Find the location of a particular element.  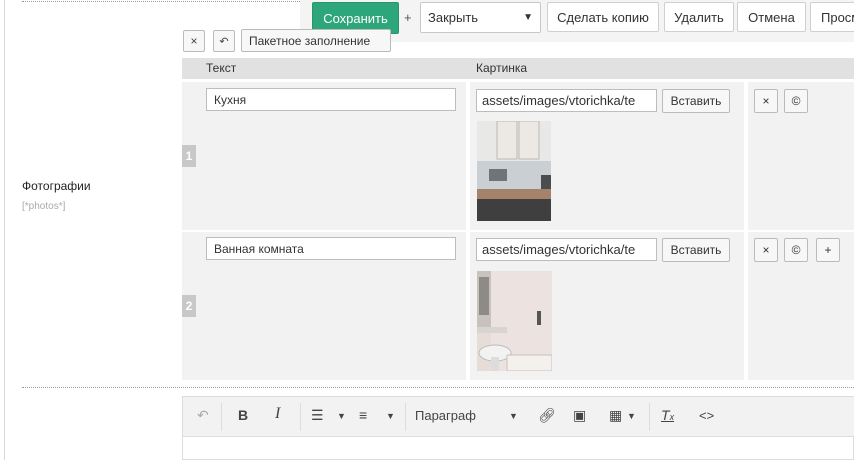

cancel-button: Отмена is located at coordinates (771, 17).